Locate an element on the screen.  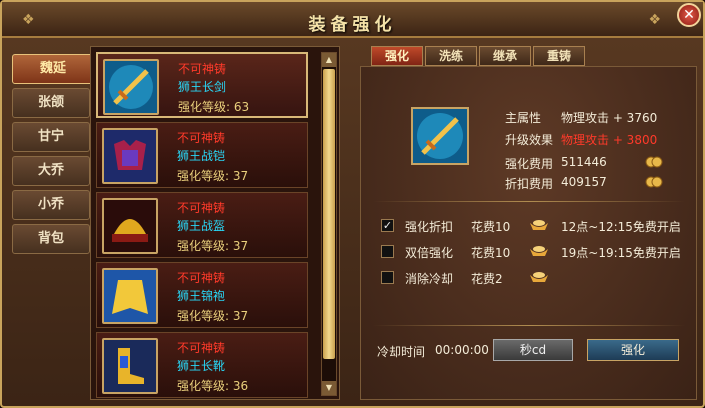
equipment-item: 不可神铸 狮王战铠 强化等级: 37 is located at coordinates (202, 155).